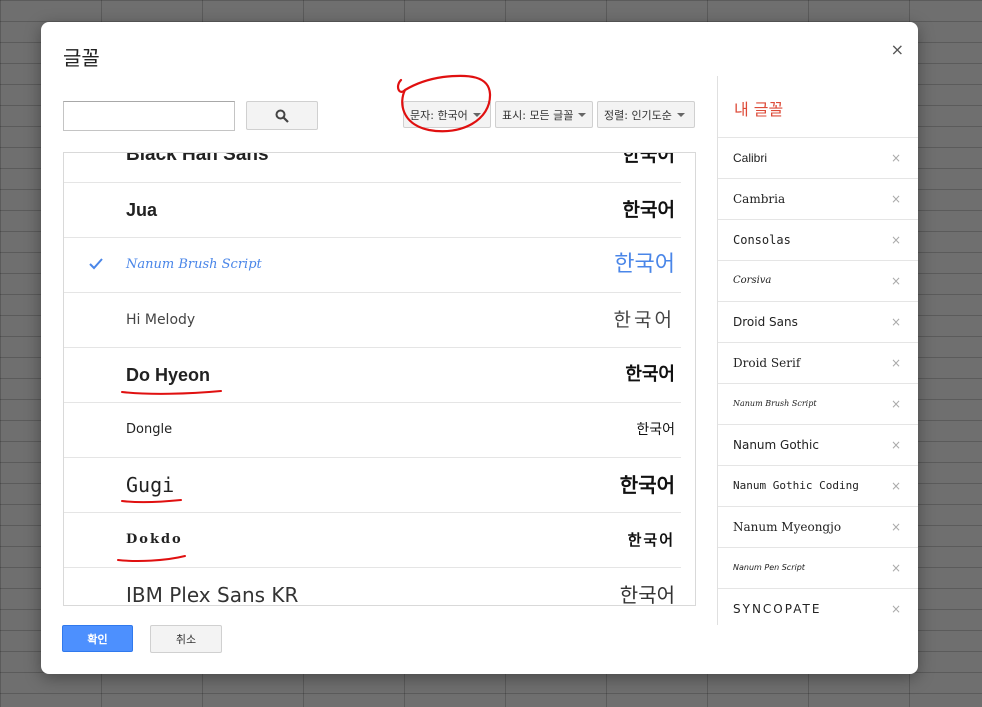  I want to click on my-font-item: Droid Serif ×, so click(818, 362).